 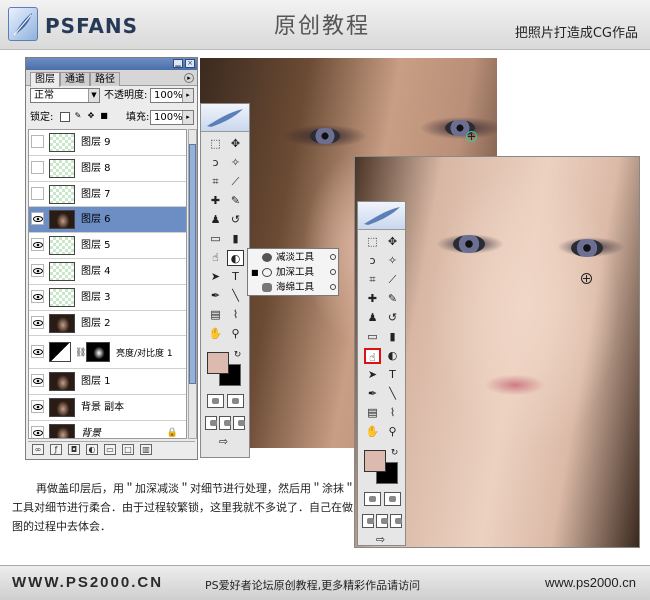 What do you see at coordinates (215, 258) in the screenshot?
I see `smudge-tool-icon: ☝` at bounding box center [215, 258].